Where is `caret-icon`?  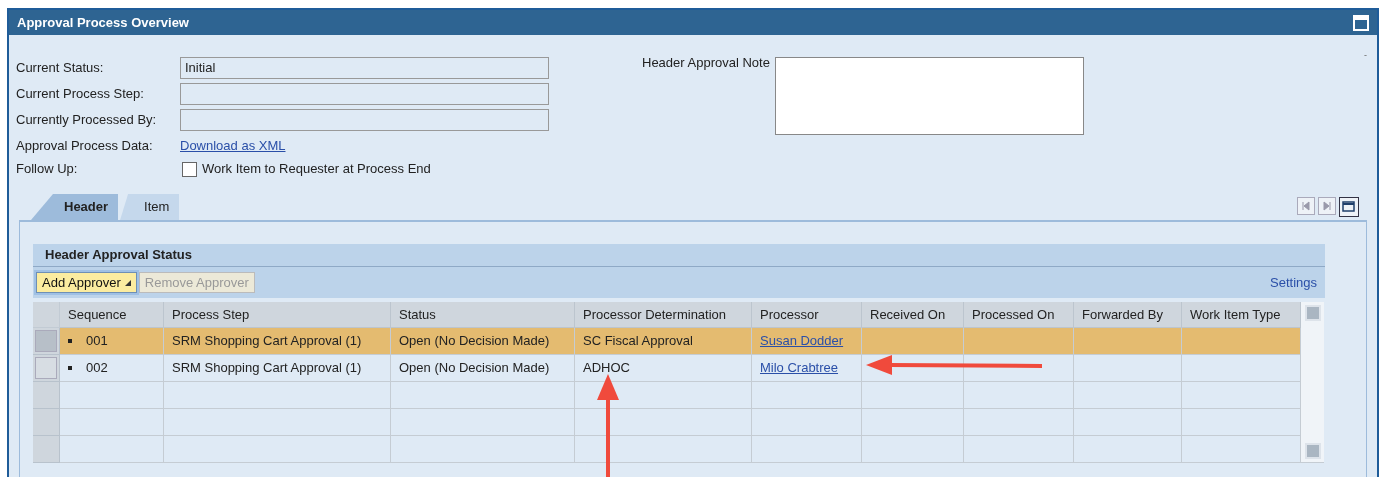 caret-icon is located at coordinates (127, 282).